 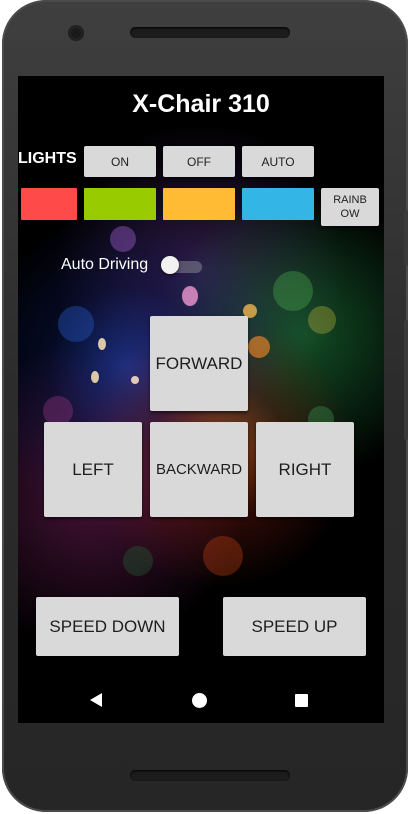 I want to click on speed-down-button: SPEED DOWN, so click(x=107, y=626).